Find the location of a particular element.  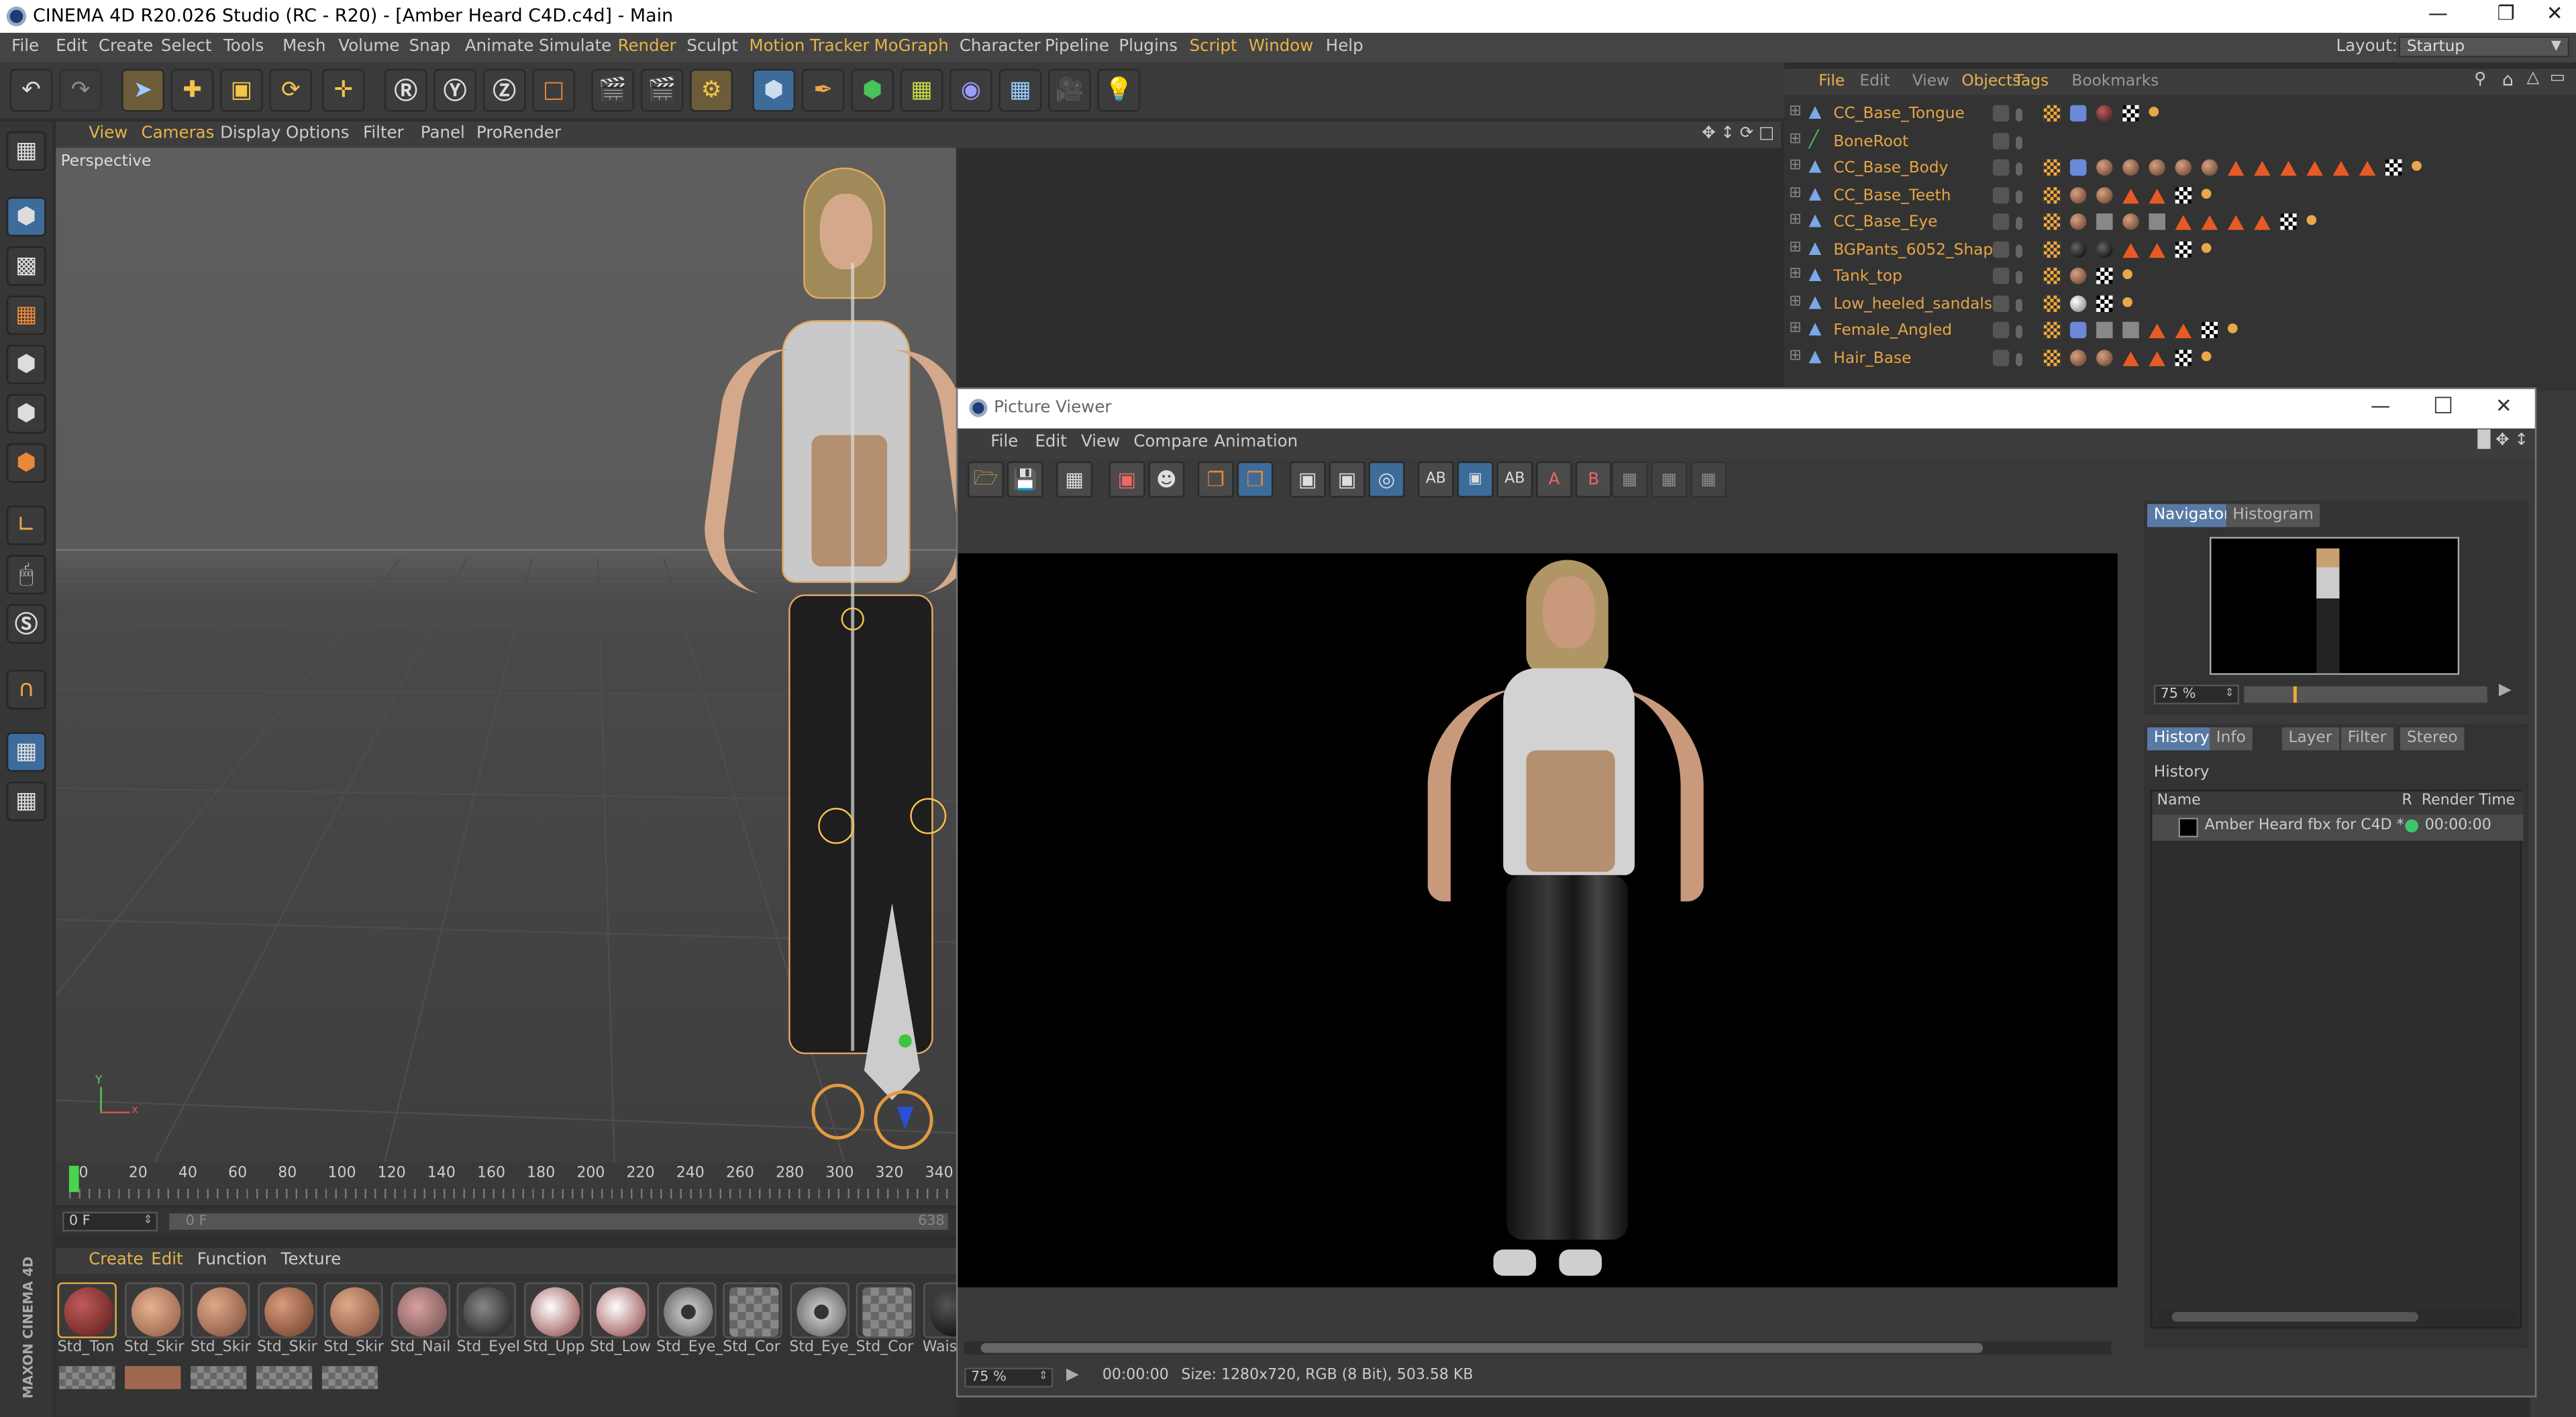

tag-s2-icon is located at coordinates (2078, 303).